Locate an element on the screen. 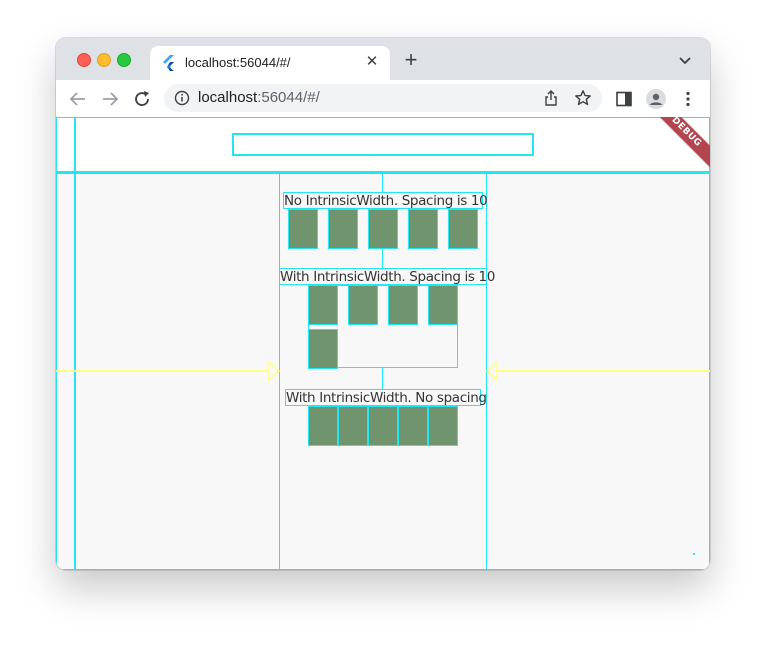 This screenshot has width=766, height=645. forward-arrow-icon is located at coordinates (110, 99).